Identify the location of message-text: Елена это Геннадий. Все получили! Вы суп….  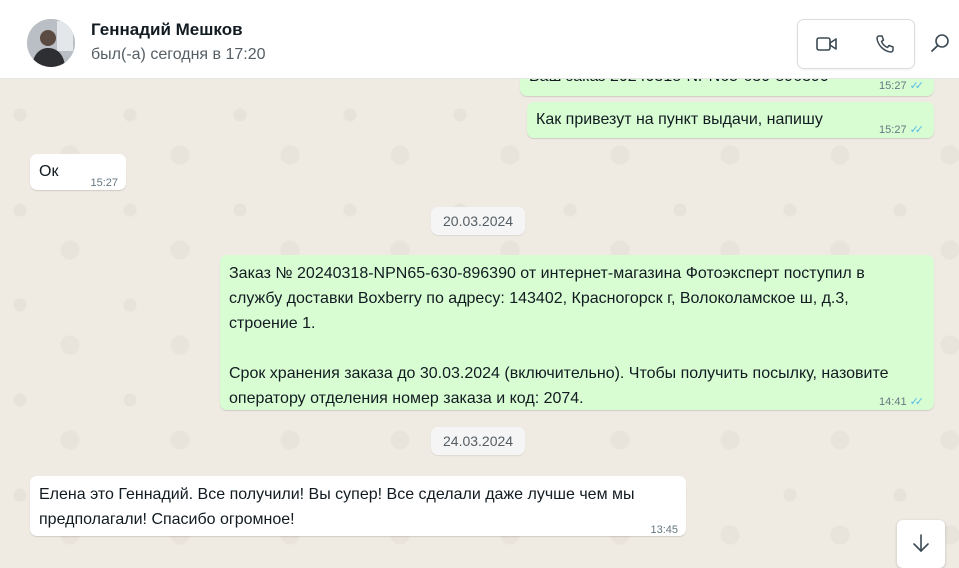
(339, 507).